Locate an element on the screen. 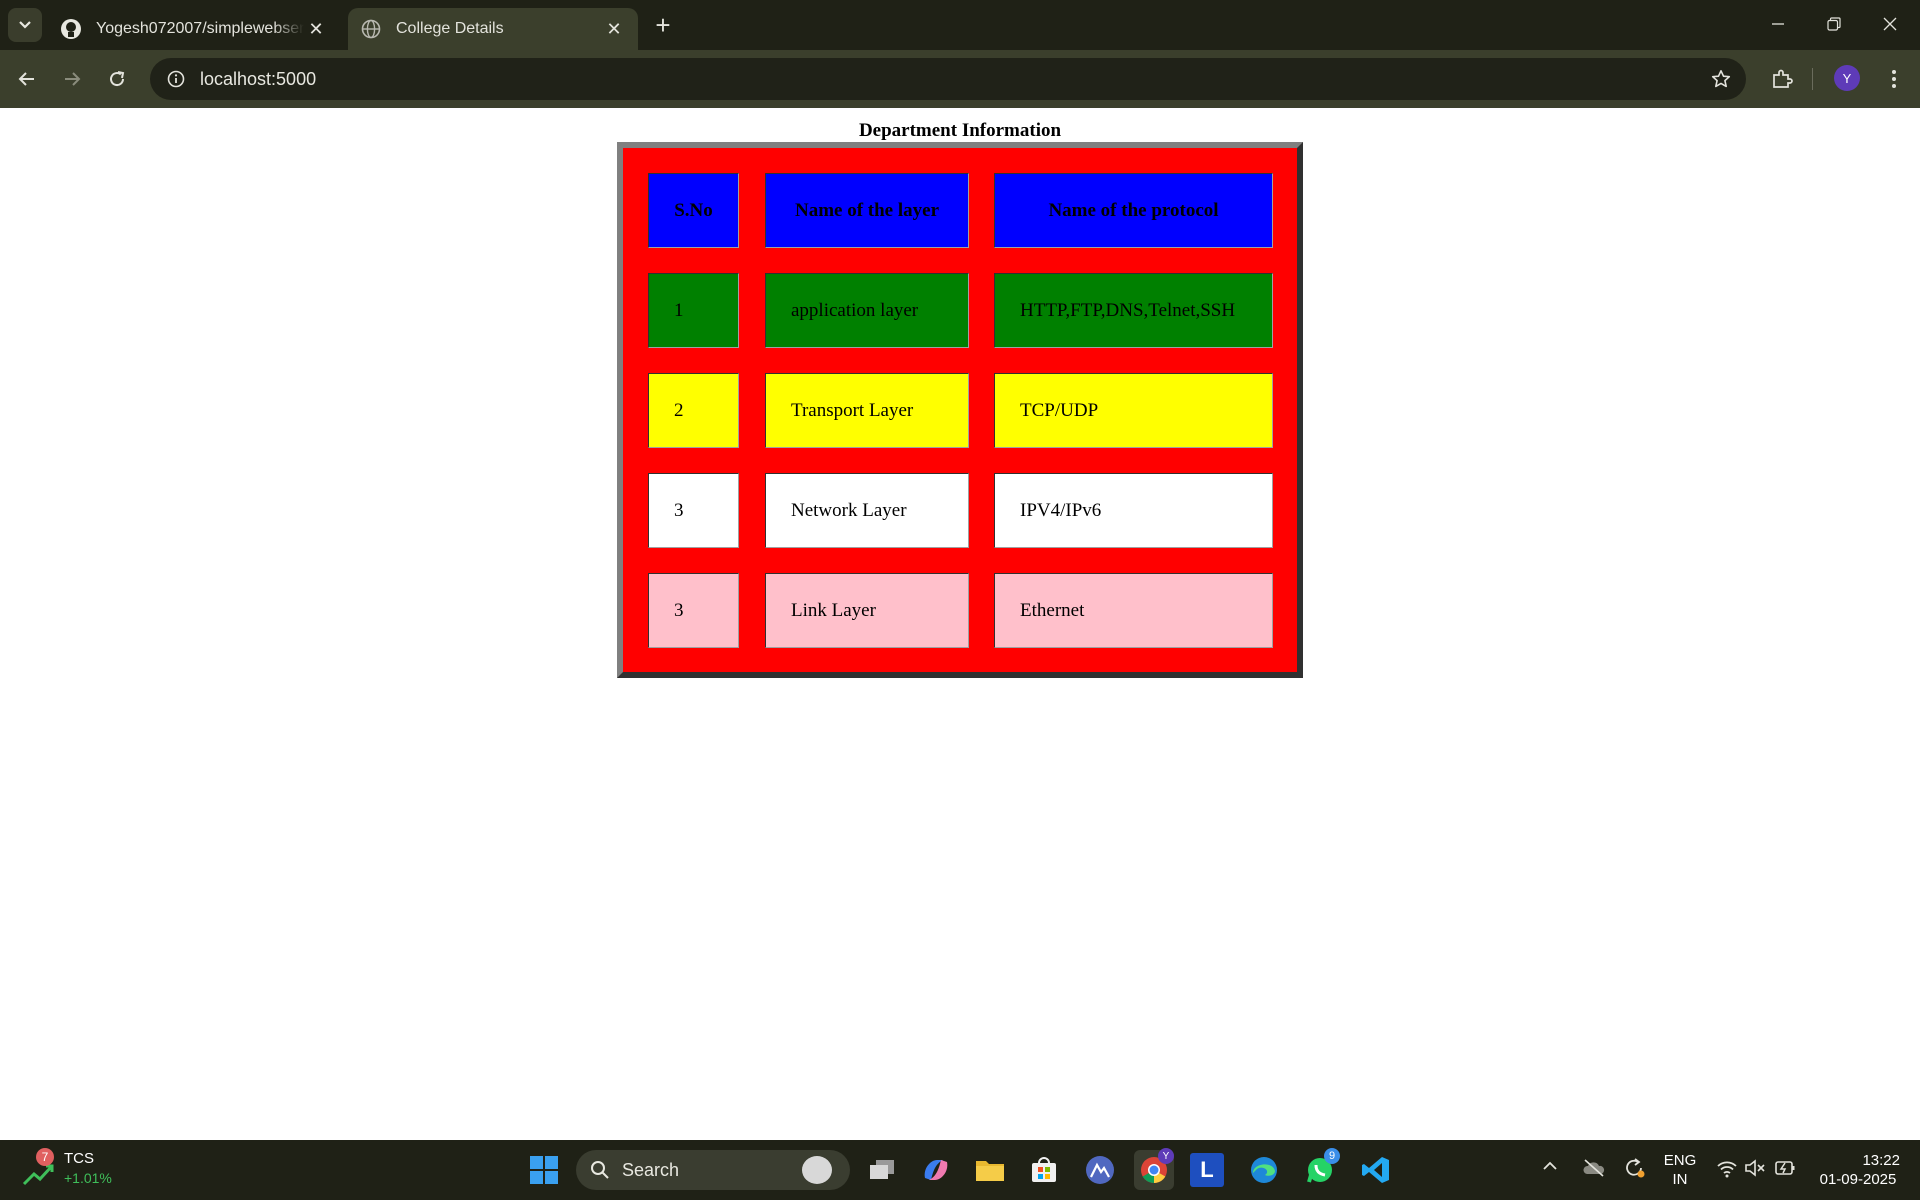 The image size is (1920, 1200). task-view-icon is located at coordinates (882, 1169).